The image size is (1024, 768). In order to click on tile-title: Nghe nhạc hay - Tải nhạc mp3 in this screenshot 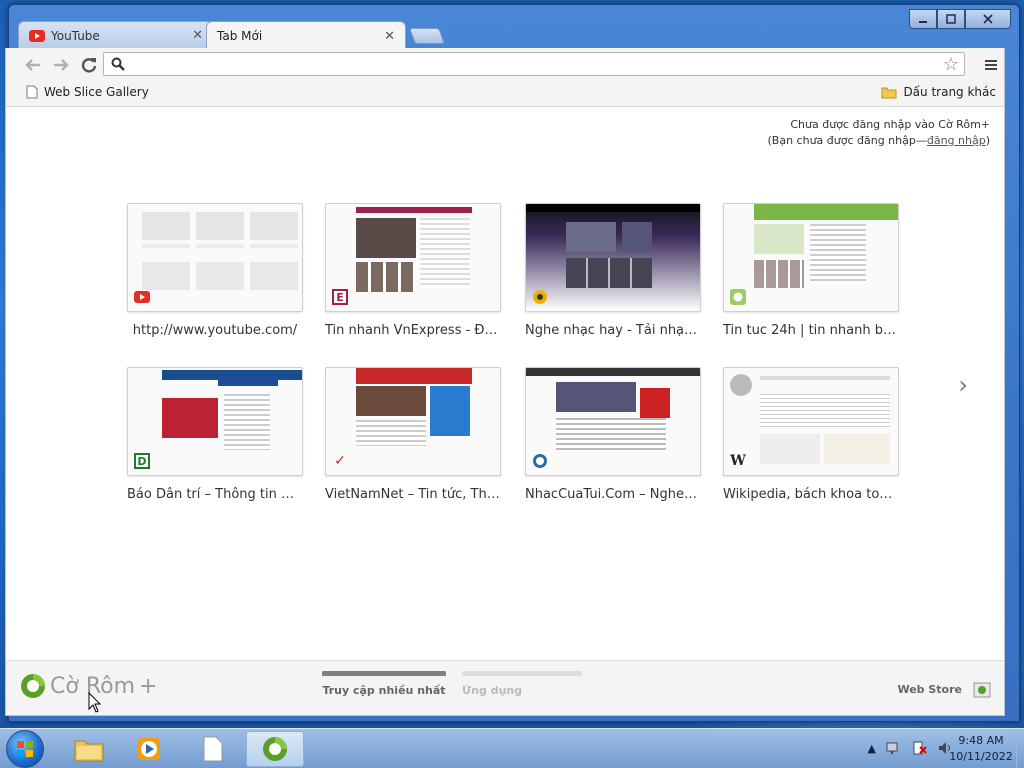, I will do `click(613, 330)`.